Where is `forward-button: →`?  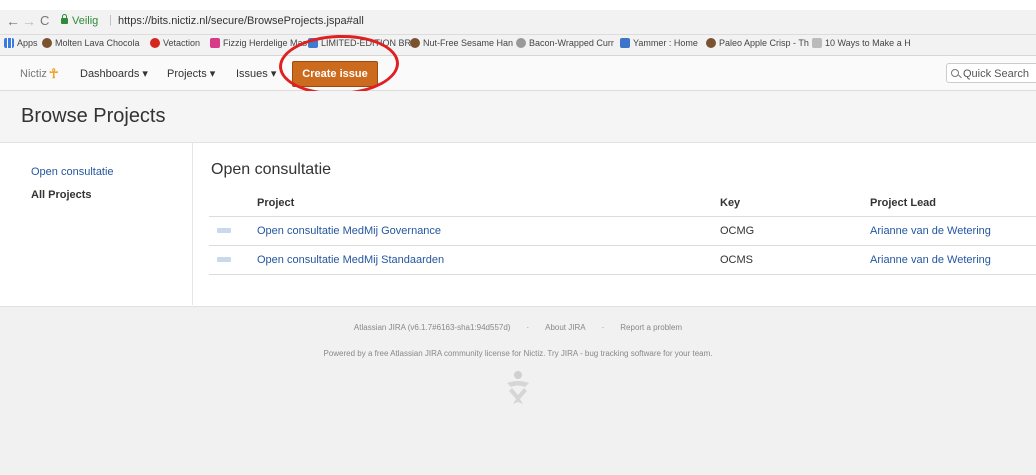
forward-button: → is located at coordinates (29, 21).